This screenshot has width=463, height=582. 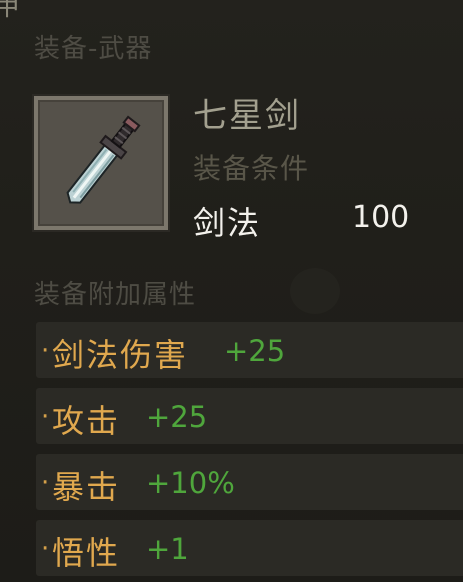 I want to click on attribute-row: · 攻击 +25, so click(x=249, y=416).